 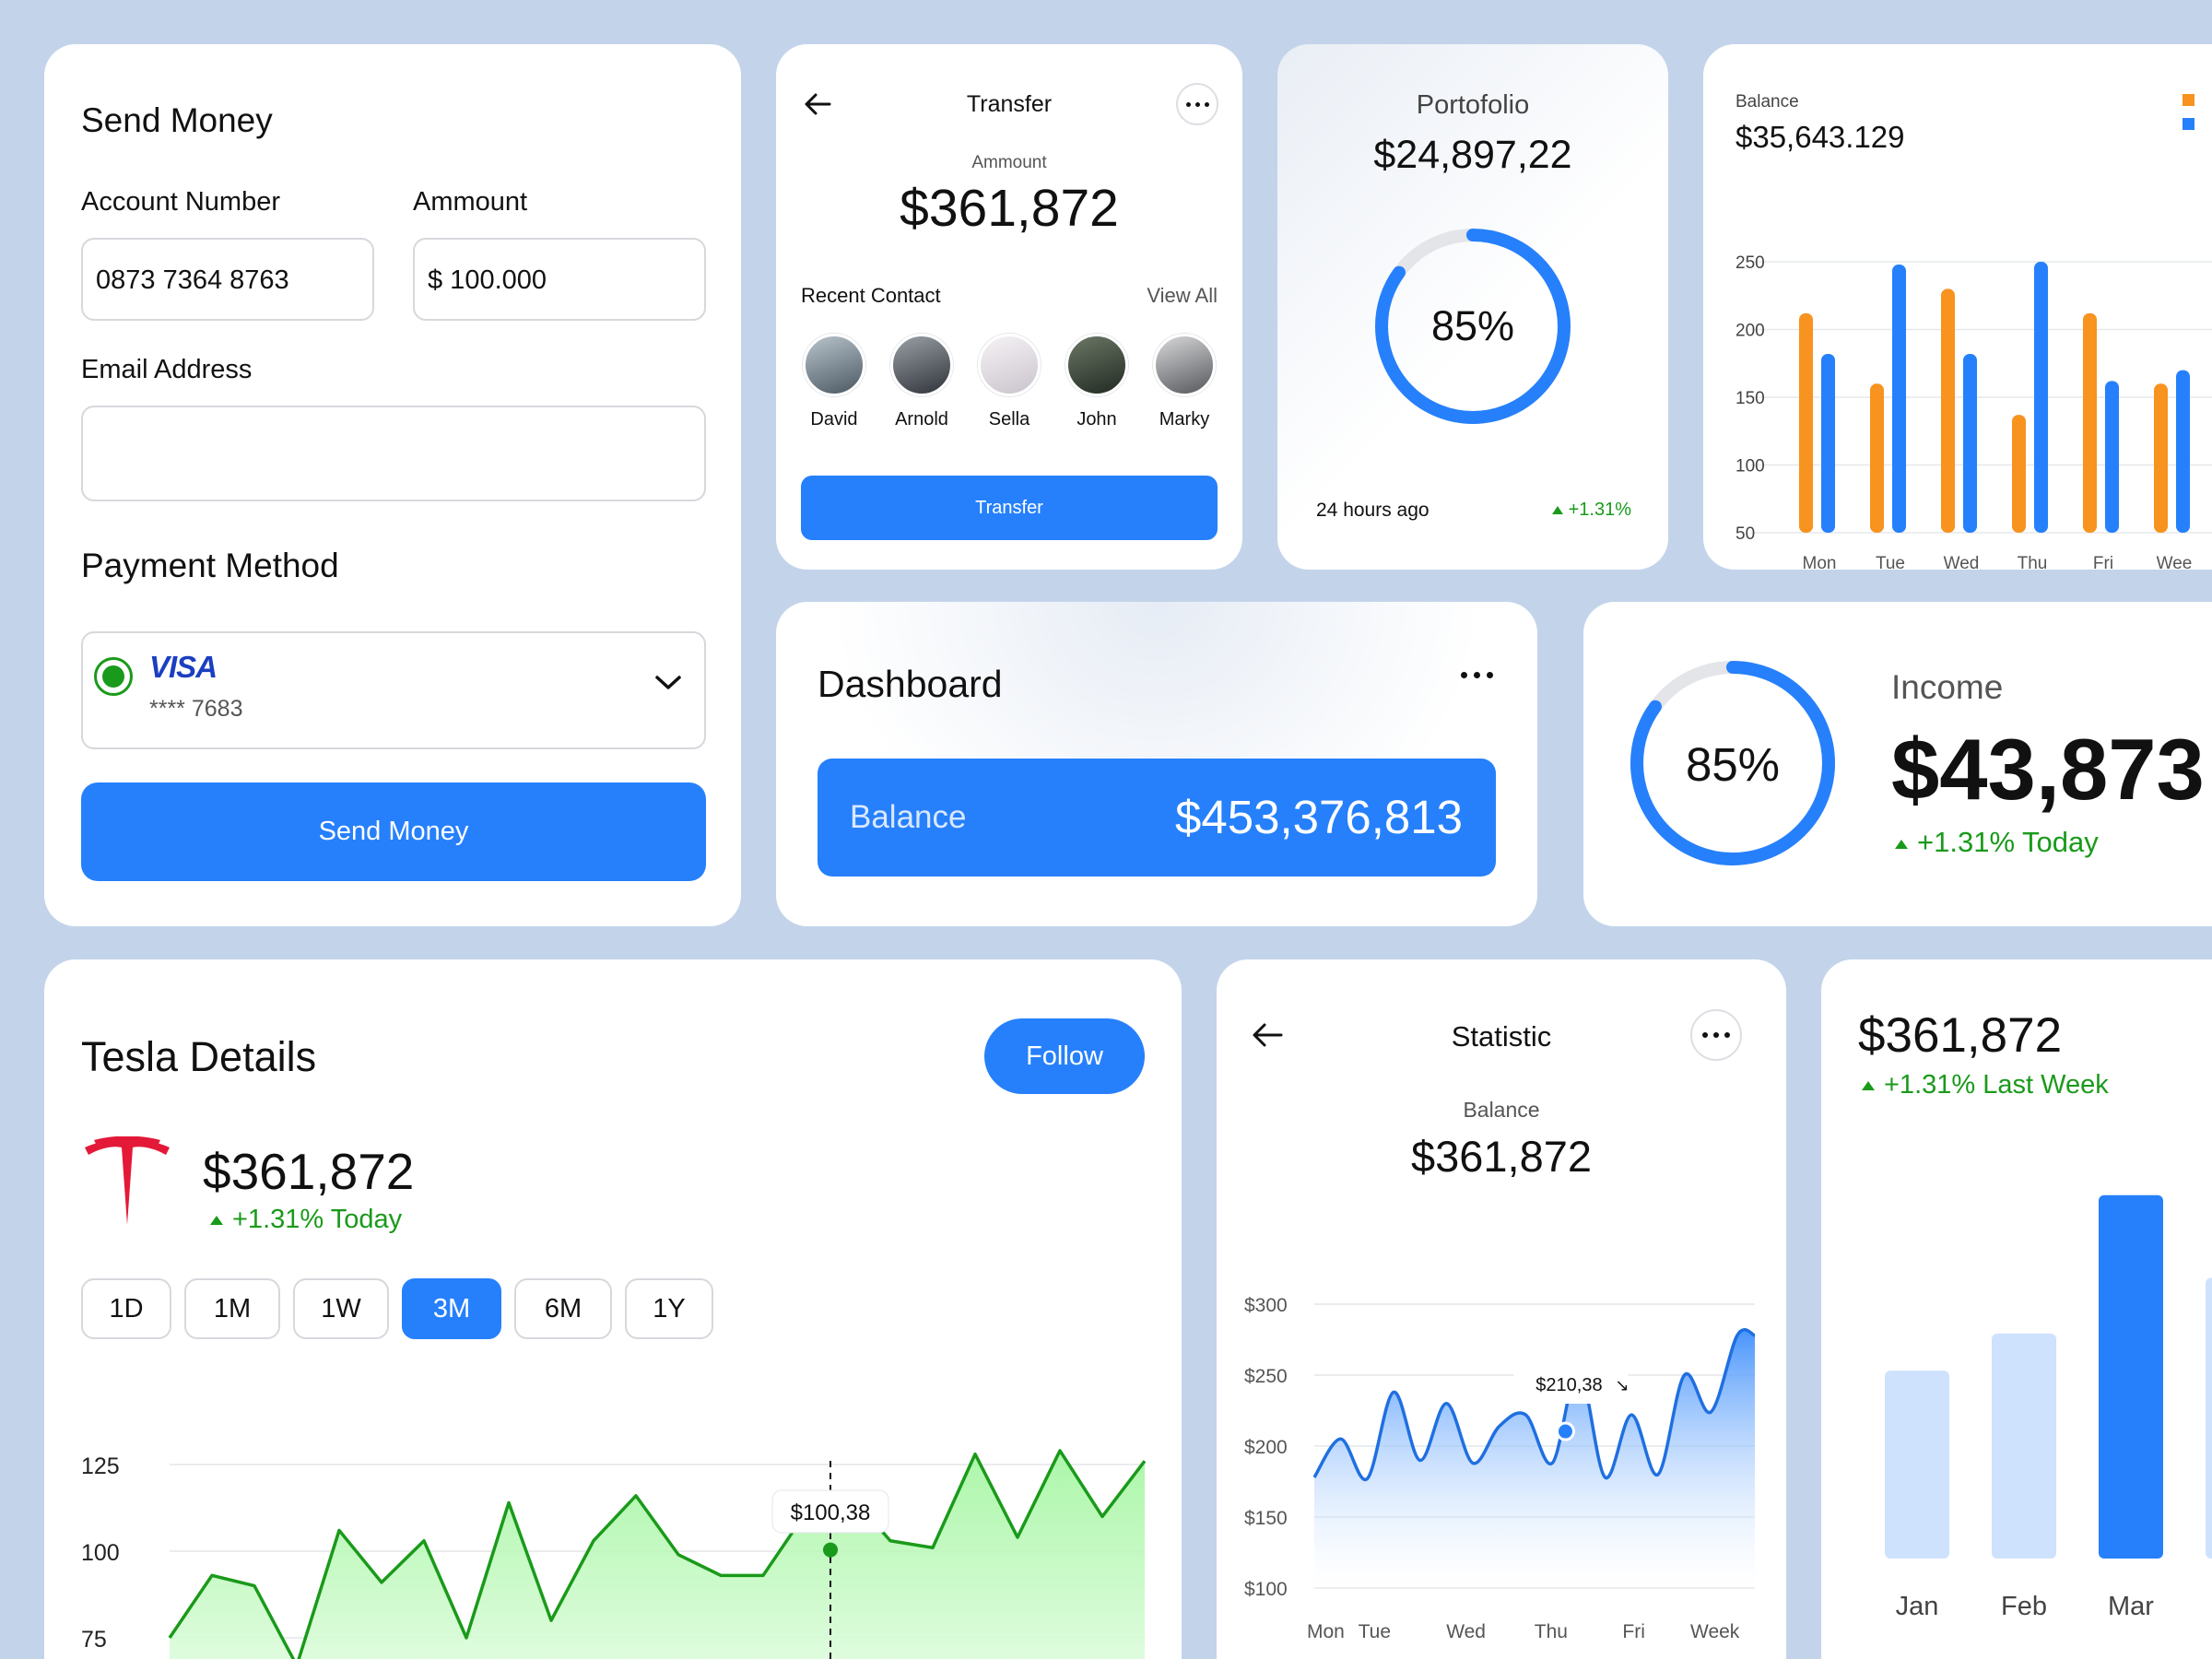 I want to click on contact-david: David, so click(x=834, y=382).